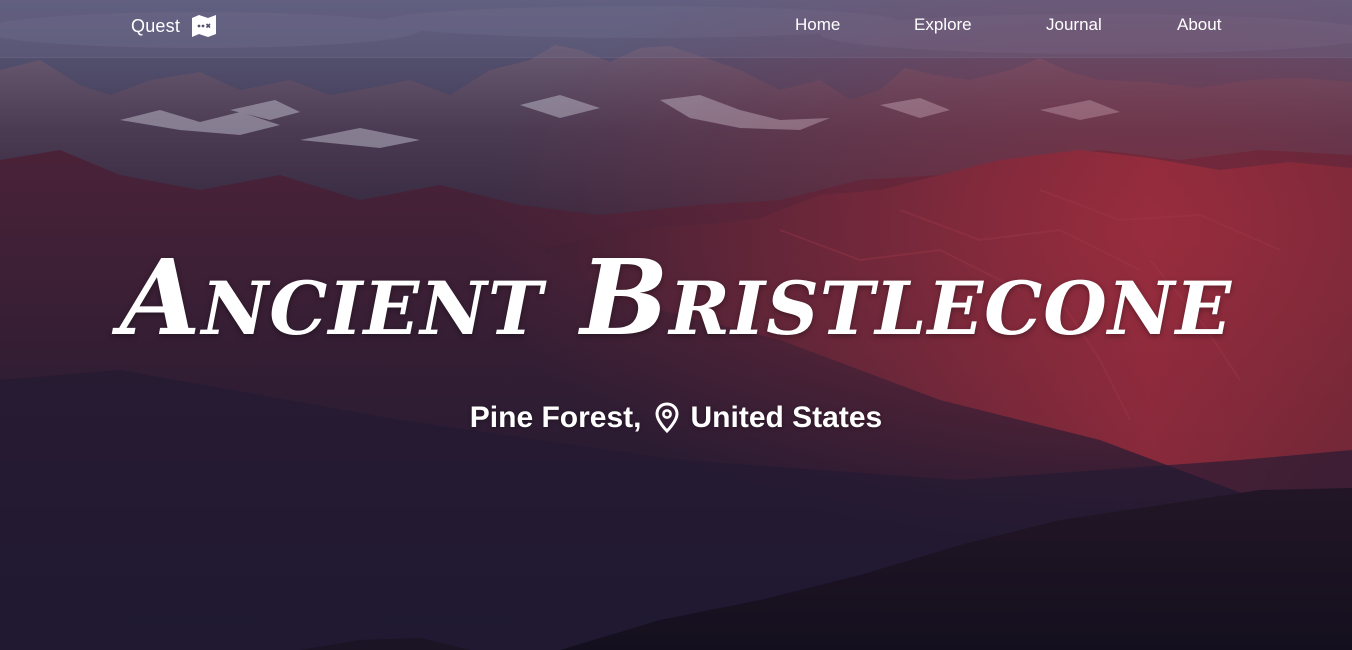 The width and height of the screenshot is (1352, 650). I want to click on location-country: United States, so click(786, 417).